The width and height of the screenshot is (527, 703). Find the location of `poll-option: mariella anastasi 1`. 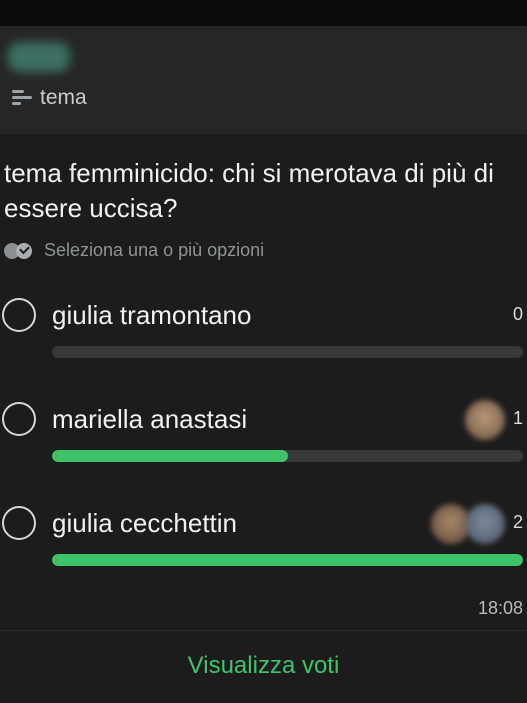

poll-option: mariella anastasi 1 is located at coordinates (263, 445).